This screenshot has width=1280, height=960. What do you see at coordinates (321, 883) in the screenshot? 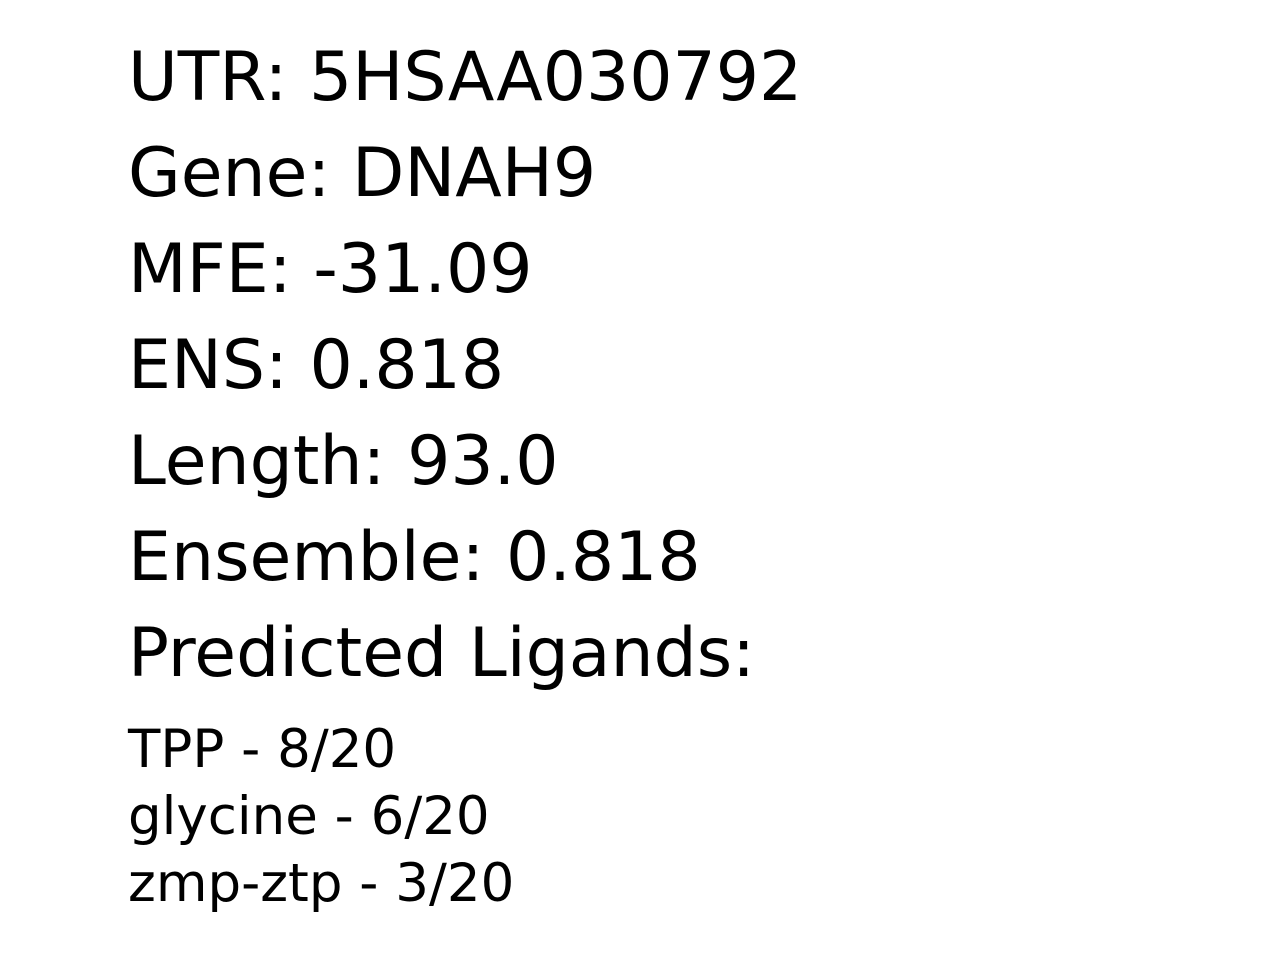
I see `ligand-item: zmp-ztp - 3/20` at bounding box center [321, 883].